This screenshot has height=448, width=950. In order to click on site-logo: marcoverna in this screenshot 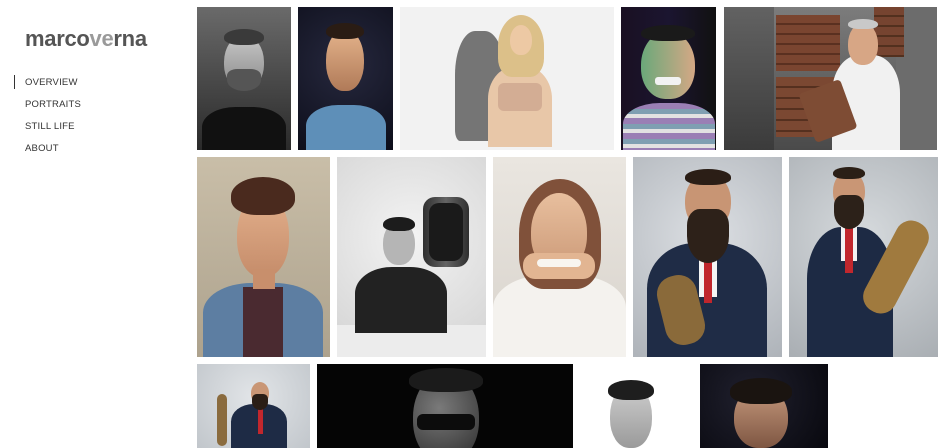, I will do `click(86, 39)`.